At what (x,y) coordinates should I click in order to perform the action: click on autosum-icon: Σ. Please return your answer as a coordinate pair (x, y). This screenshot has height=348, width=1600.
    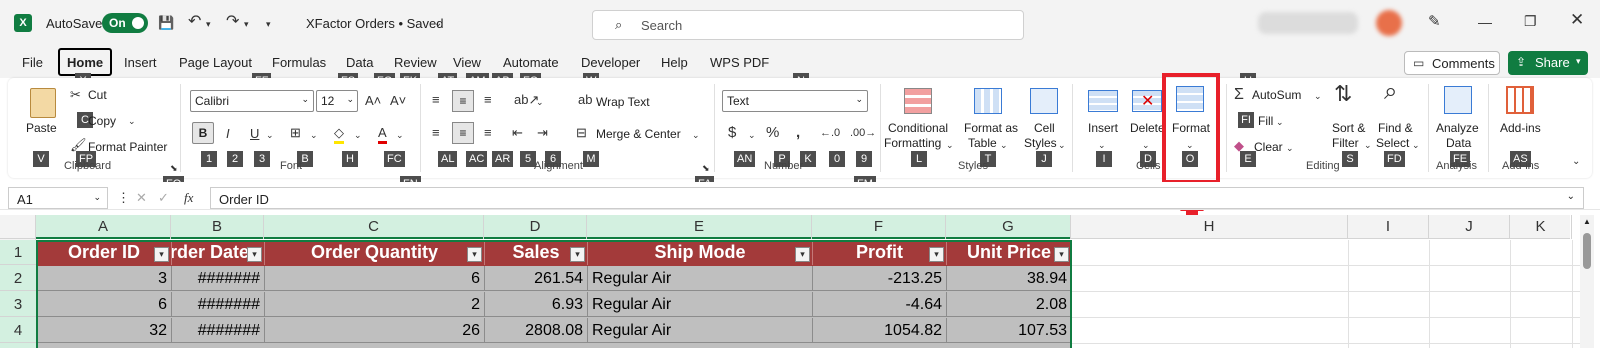
    Looking at the image, I should click on (1239, 95).